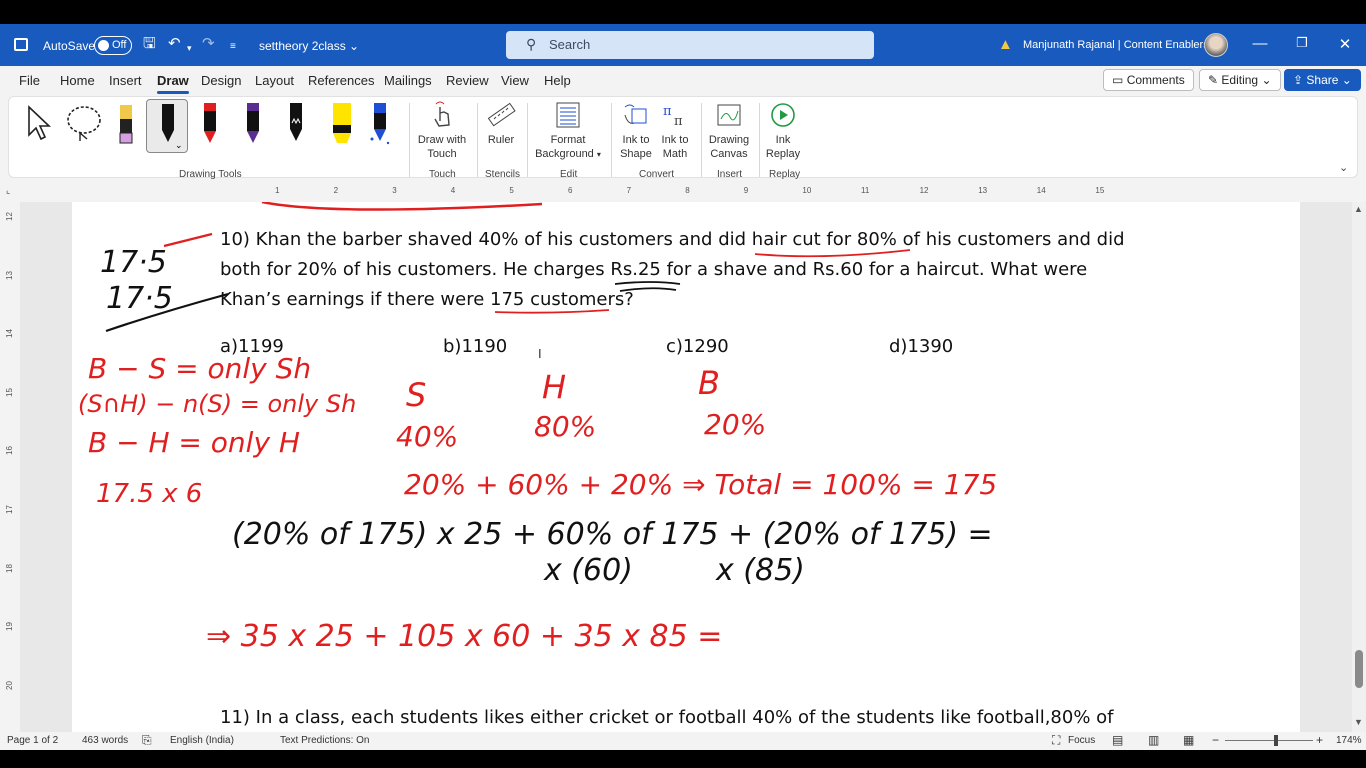 The image size is (1366, 768). I want to click on ruler-number: 4, so click(453, 190).